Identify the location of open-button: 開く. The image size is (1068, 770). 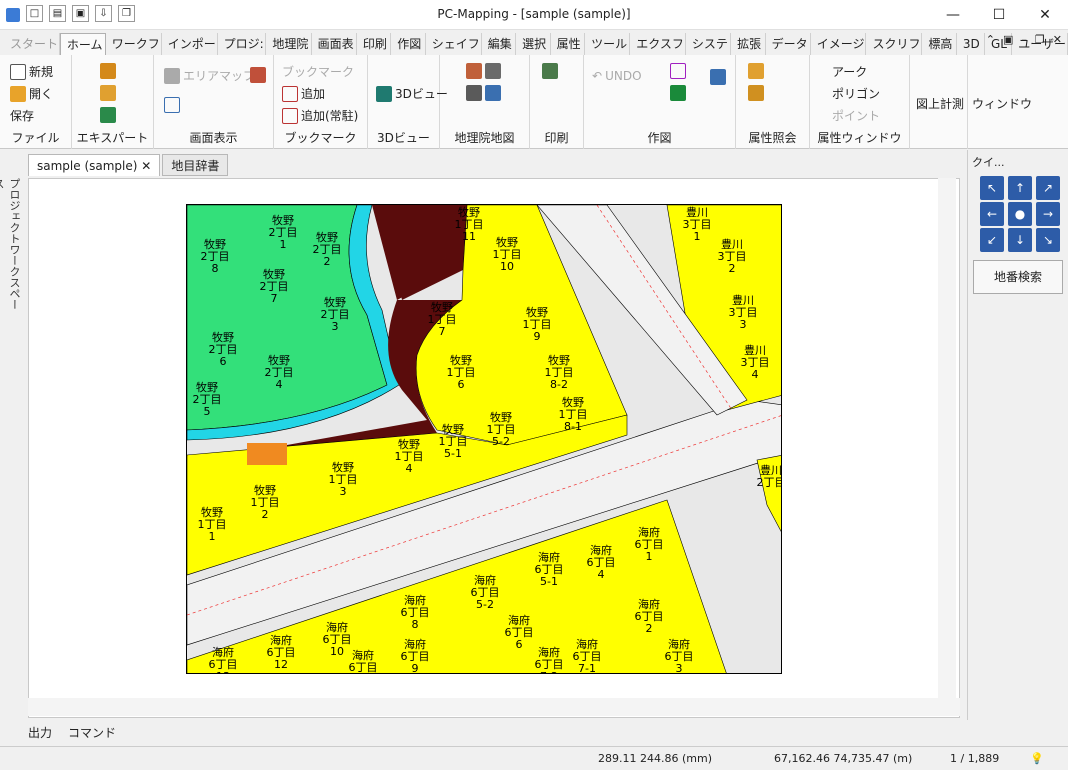
(31, 93).